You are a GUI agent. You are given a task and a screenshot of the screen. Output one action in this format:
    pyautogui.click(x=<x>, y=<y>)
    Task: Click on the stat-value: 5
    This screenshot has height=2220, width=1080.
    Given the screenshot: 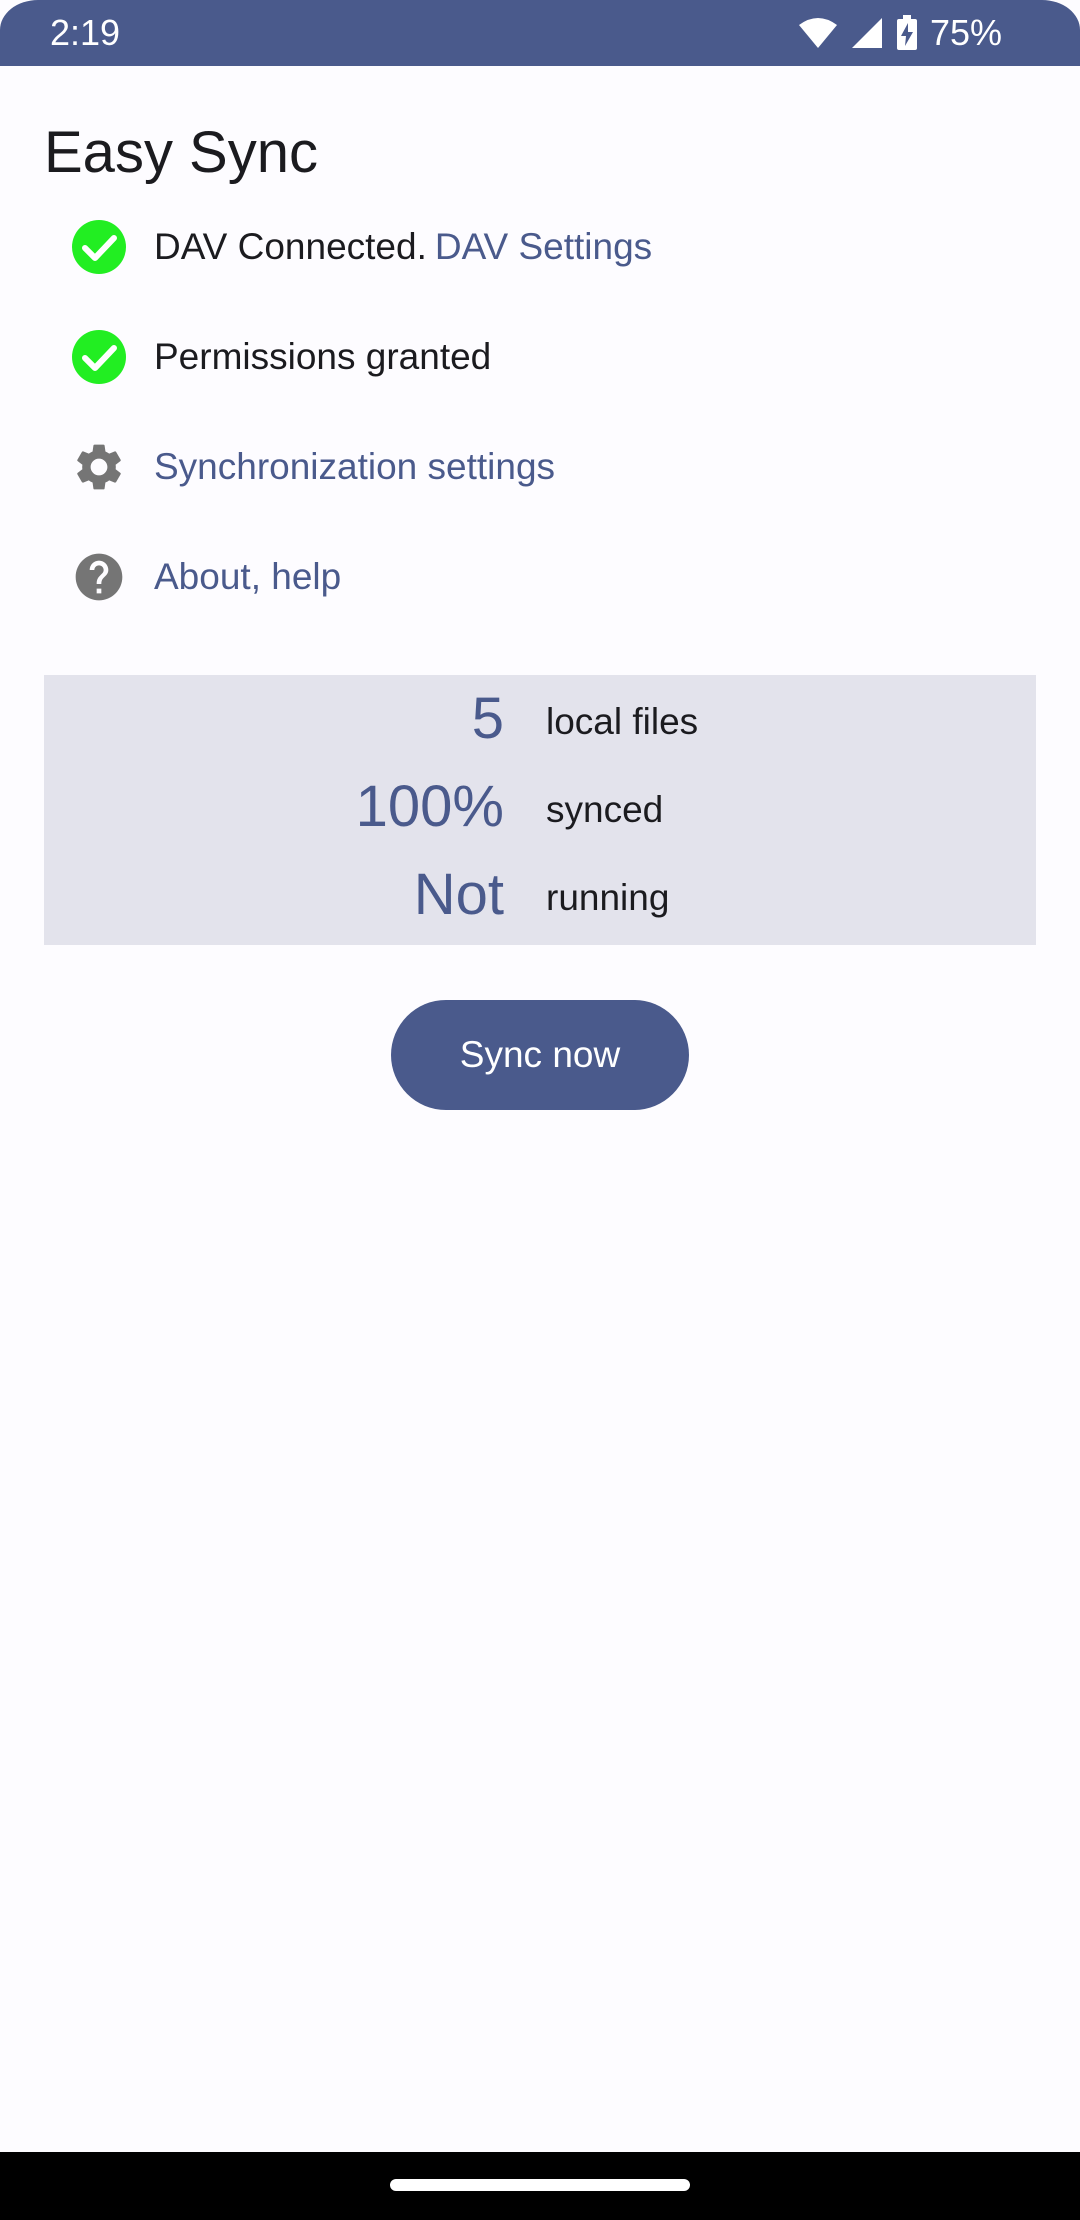 What is the action you would take?
    pyautogui.click(x=487, y=718)
    